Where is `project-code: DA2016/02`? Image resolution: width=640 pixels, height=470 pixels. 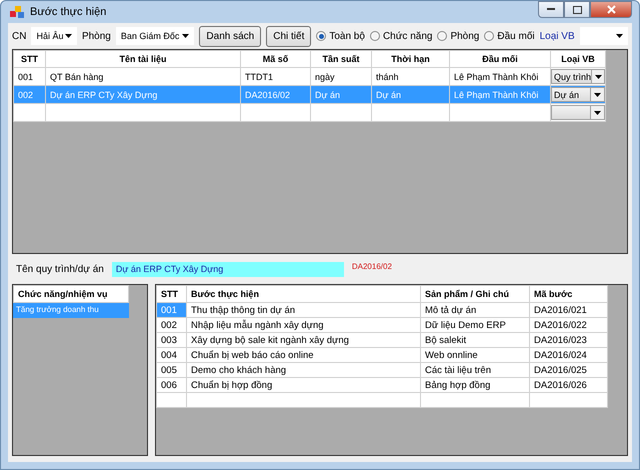 project-code: DA2016/02 is located at coordinates (372, 266).